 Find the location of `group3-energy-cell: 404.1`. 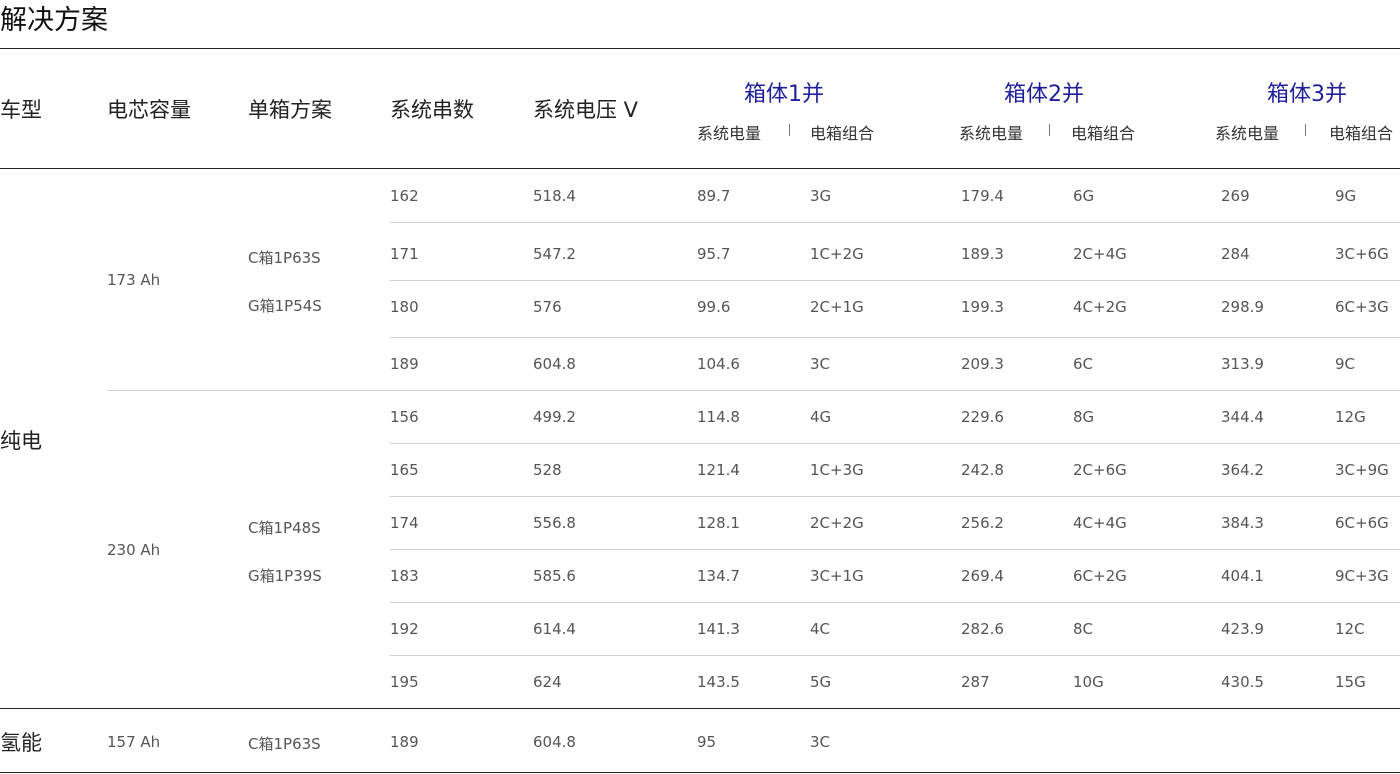

group3-energy-cell: 404.1 is located at coordinates (1242, 576).